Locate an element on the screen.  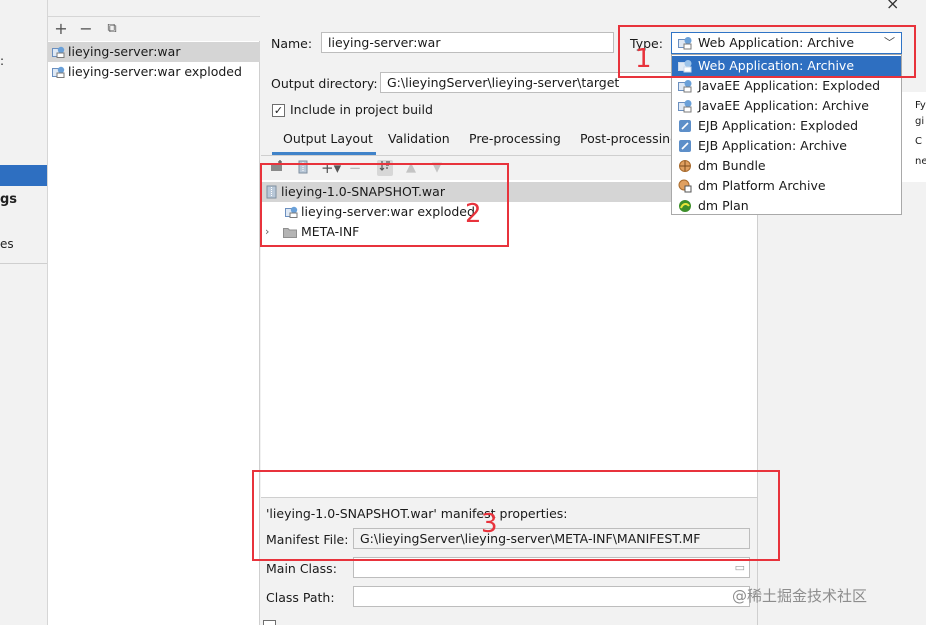
side-panel-fragment: Fy gi C ne is located at coordinates (913, 137).